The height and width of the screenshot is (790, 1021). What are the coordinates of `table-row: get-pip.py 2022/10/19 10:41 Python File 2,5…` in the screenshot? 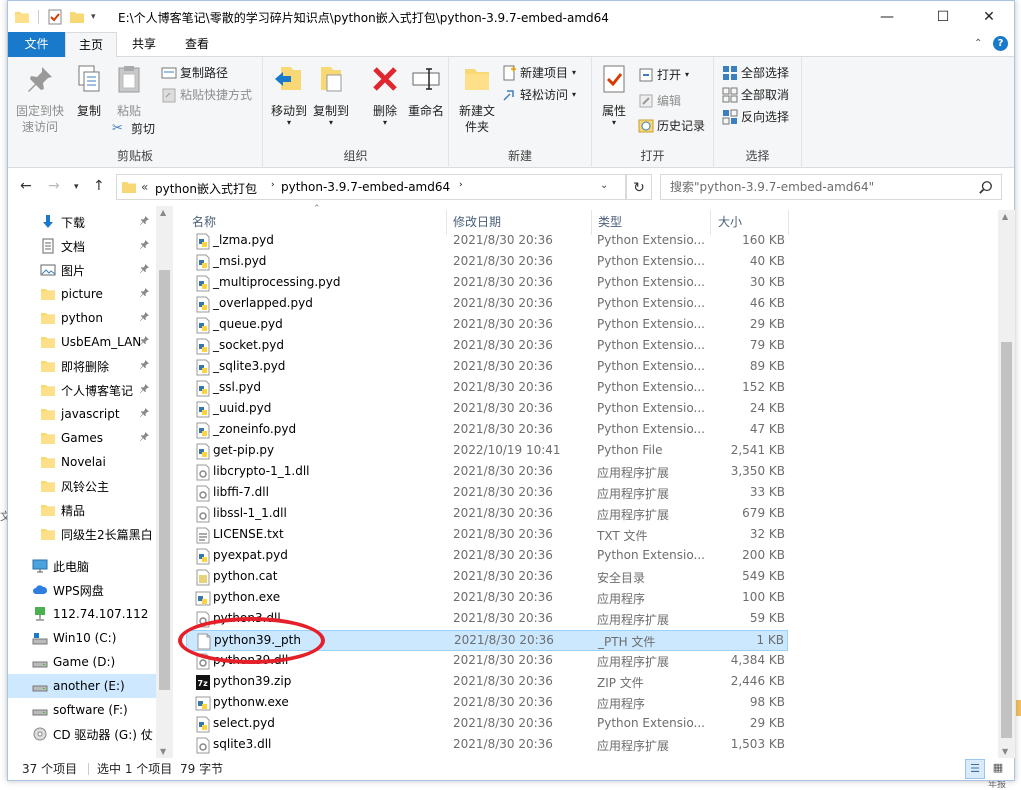 It's located at (487, 451).